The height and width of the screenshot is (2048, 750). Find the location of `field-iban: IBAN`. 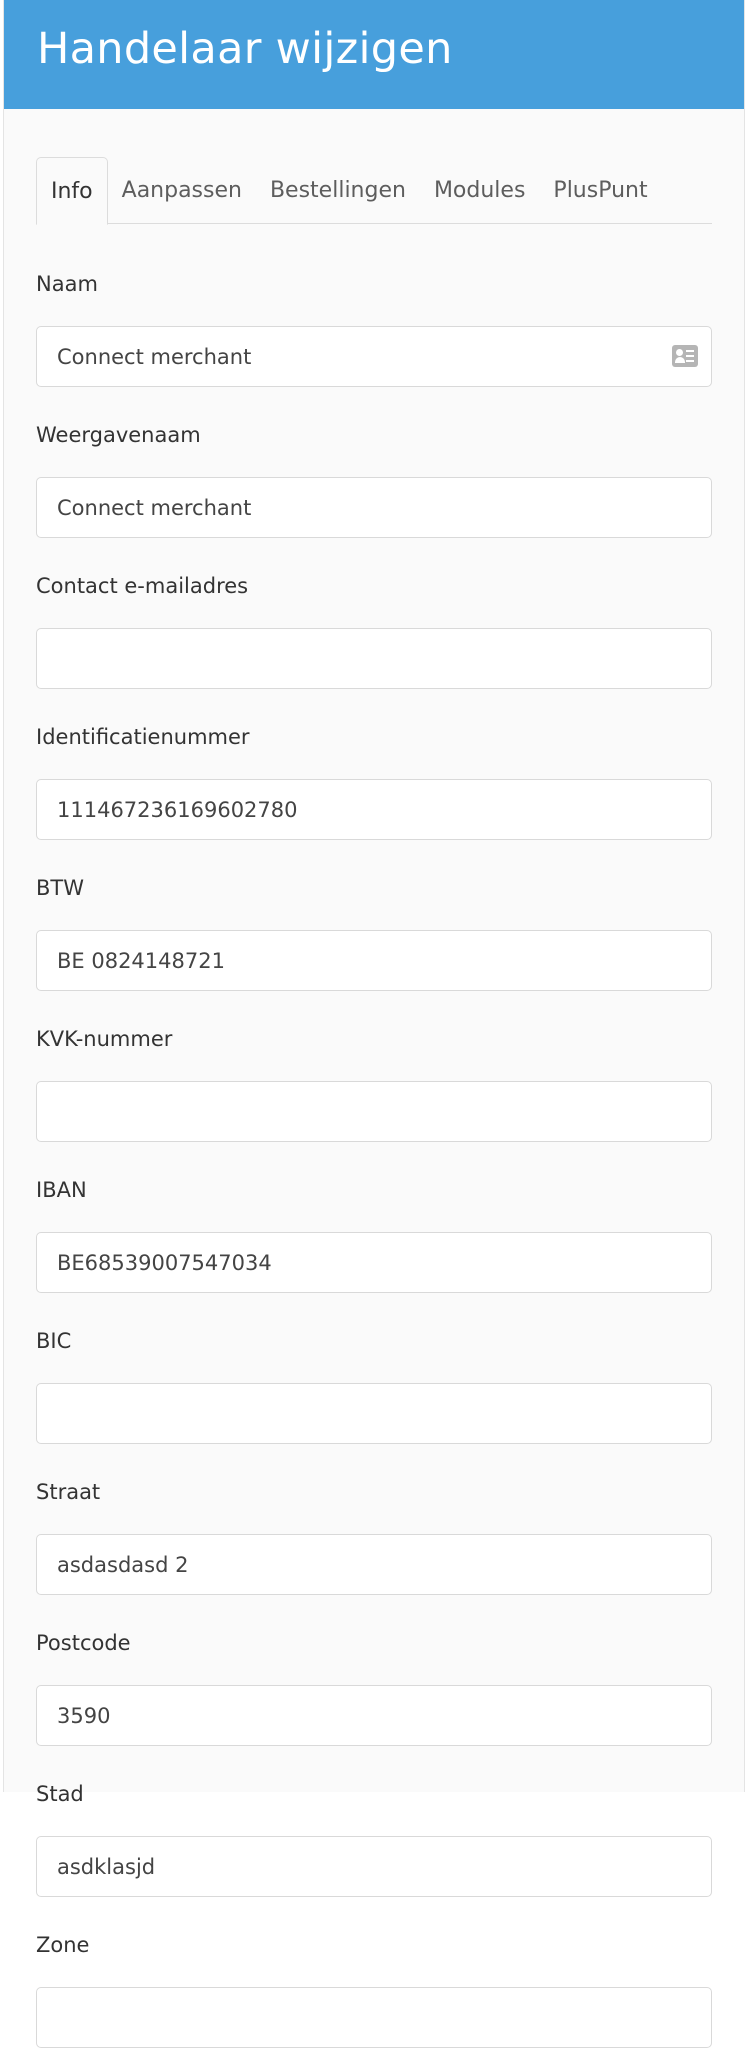

field-iban: IBAN is located at coordinates (374, 1235).